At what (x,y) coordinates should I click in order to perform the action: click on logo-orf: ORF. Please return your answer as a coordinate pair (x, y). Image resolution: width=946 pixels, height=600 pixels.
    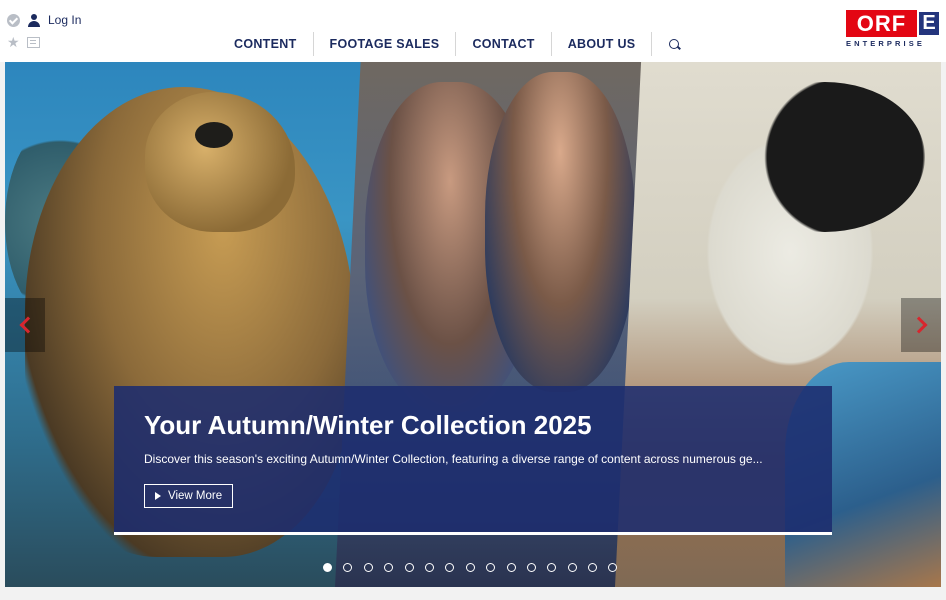
    Looking at the image, I should click on (881, 23).